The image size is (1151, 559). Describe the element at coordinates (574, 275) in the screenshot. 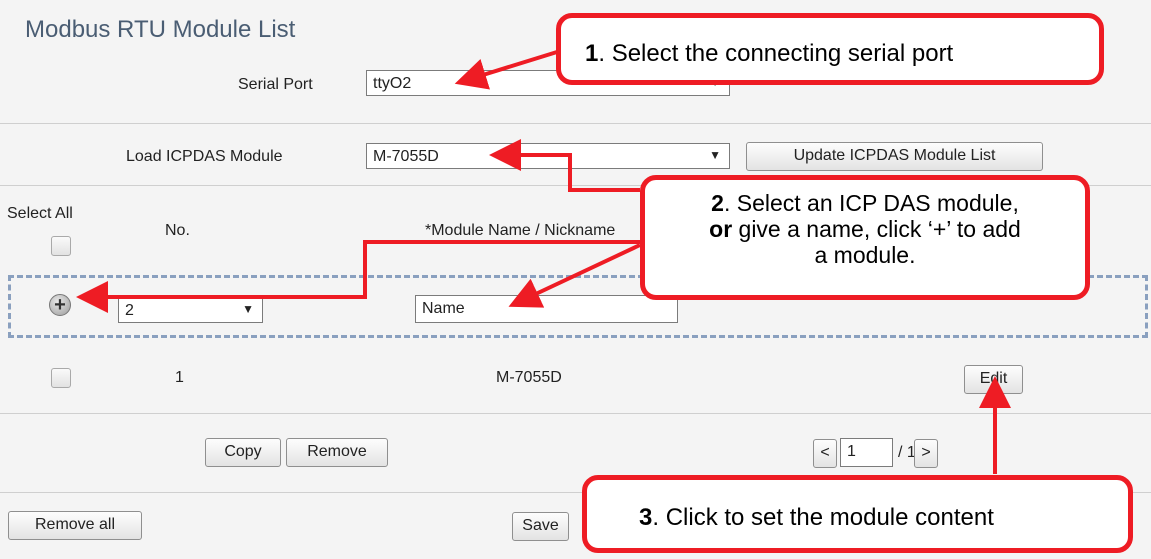

I see `callout-2-arrow-name` at that location.